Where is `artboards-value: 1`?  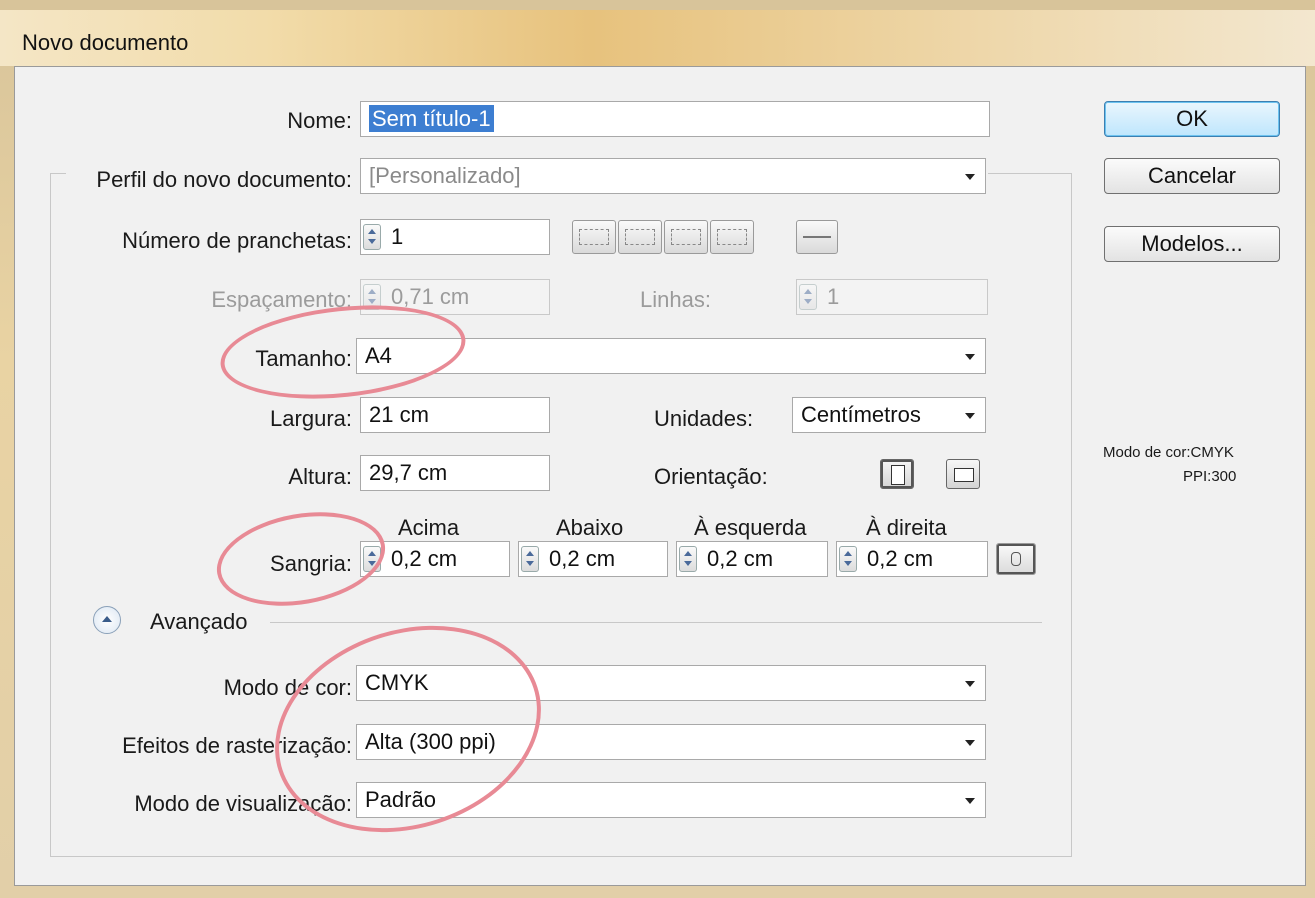
artboards-value: 1 is located at coordinates (397, 236).